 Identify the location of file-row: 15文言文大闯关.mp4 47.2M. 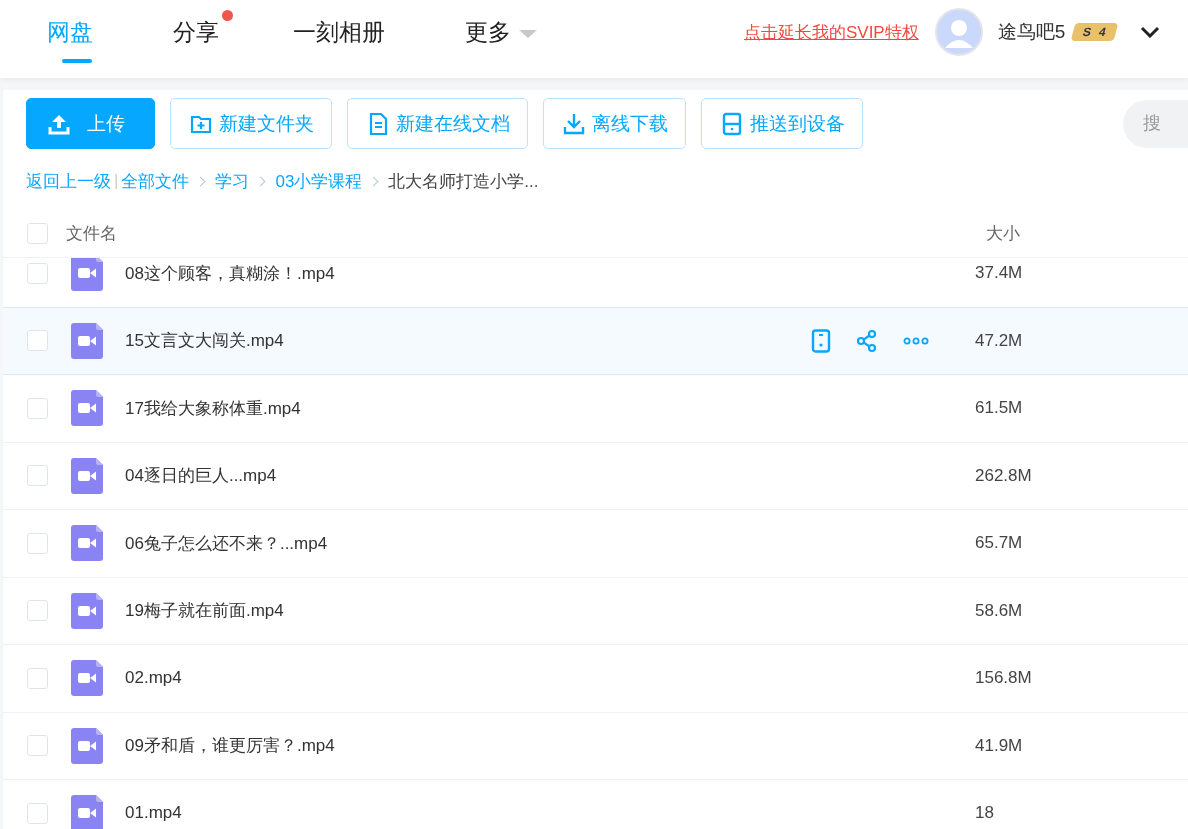
(595, 340).